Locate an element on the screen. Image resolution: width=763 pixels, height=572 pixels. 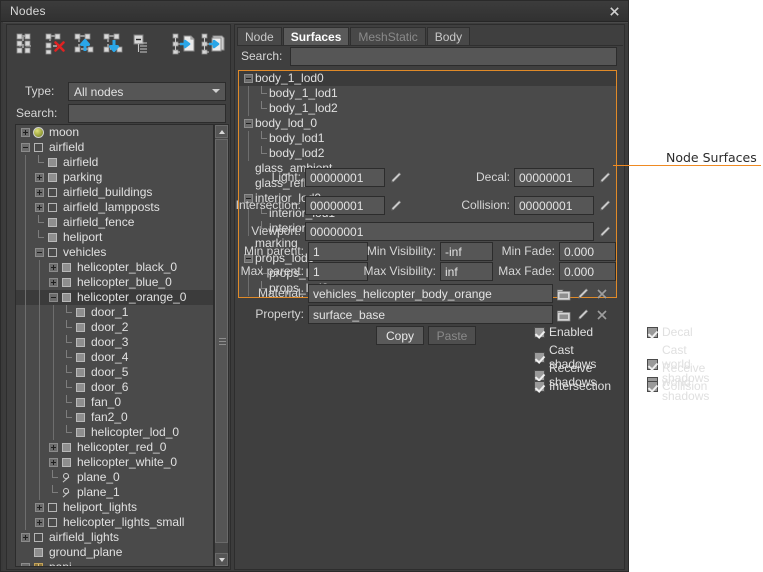
surface-item: body_1_lod1 is located at coordinates (427, 93).